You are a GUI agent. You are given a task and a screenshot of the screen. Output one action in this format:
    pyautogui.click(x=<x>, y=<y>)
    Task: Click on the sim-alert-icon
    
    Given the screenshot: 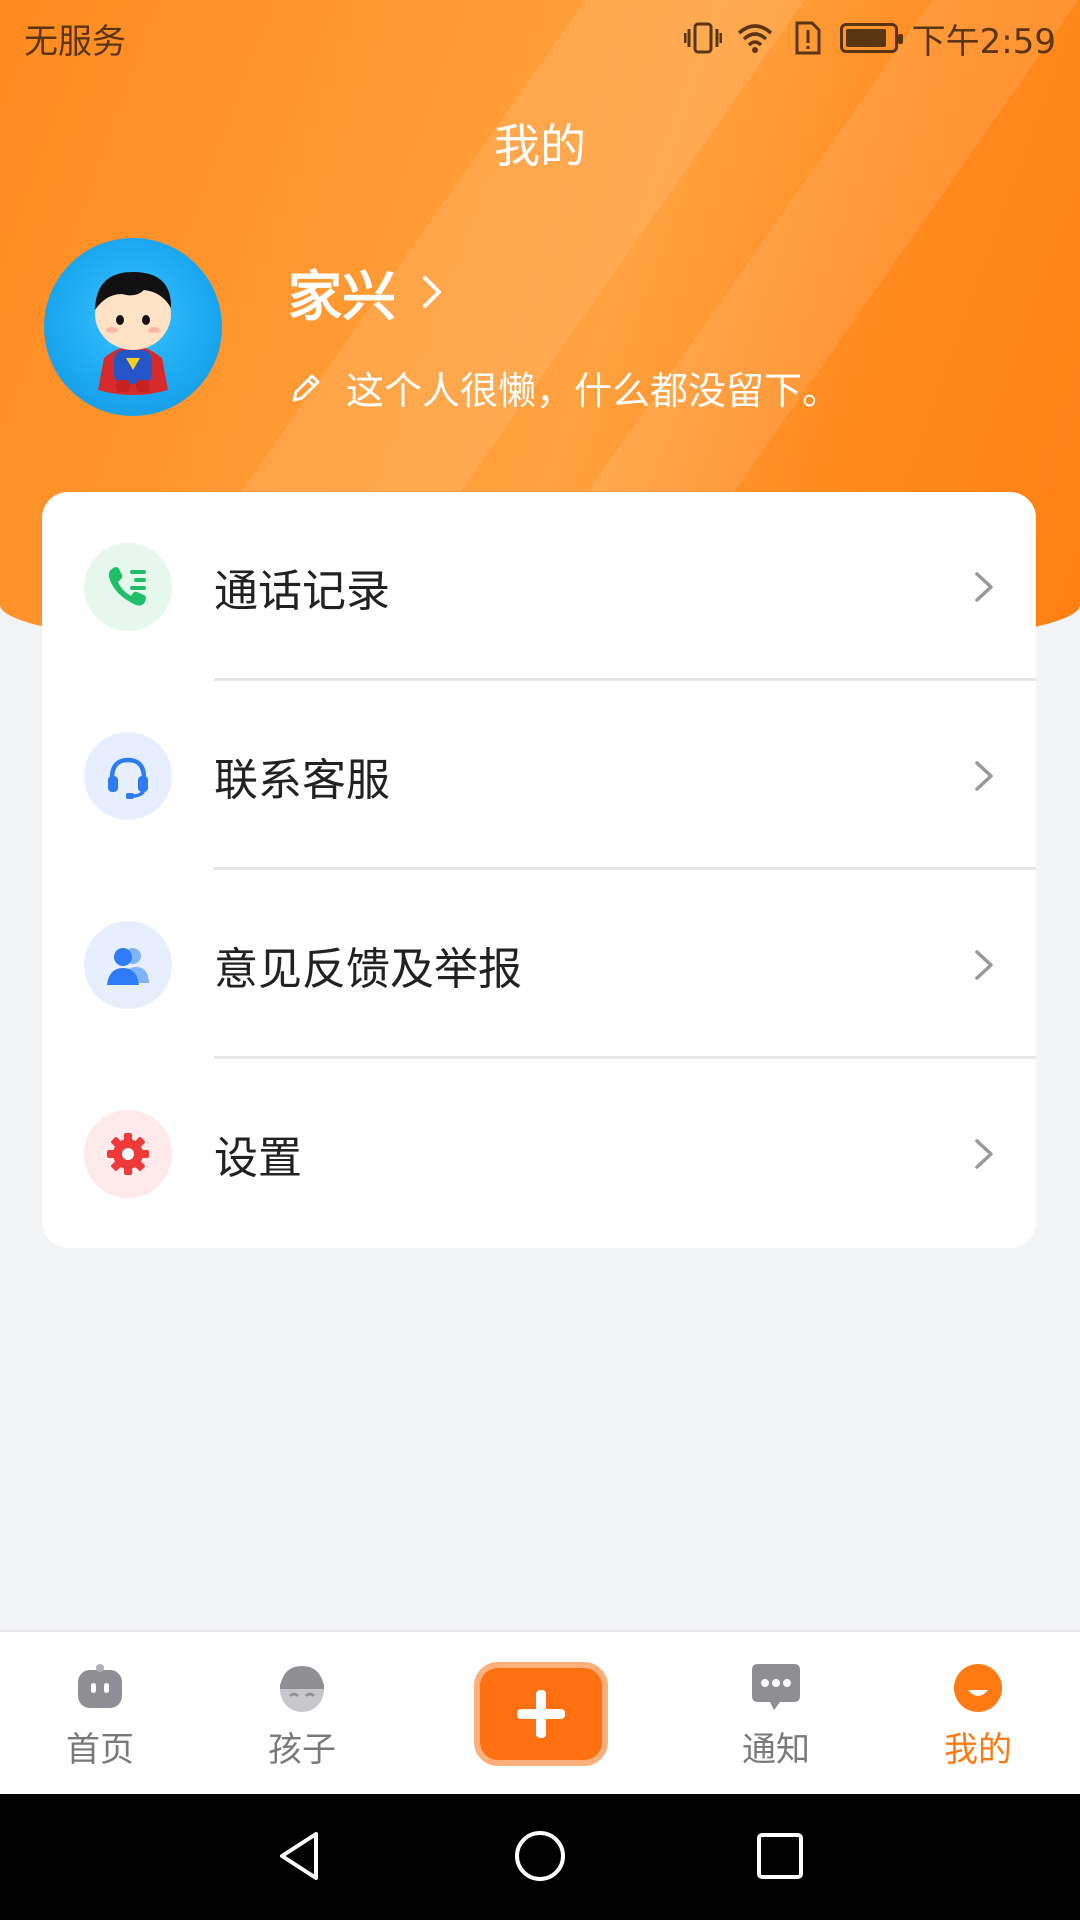 What is the action you would take?
    pyautogui.click(x=808, y=38)
    